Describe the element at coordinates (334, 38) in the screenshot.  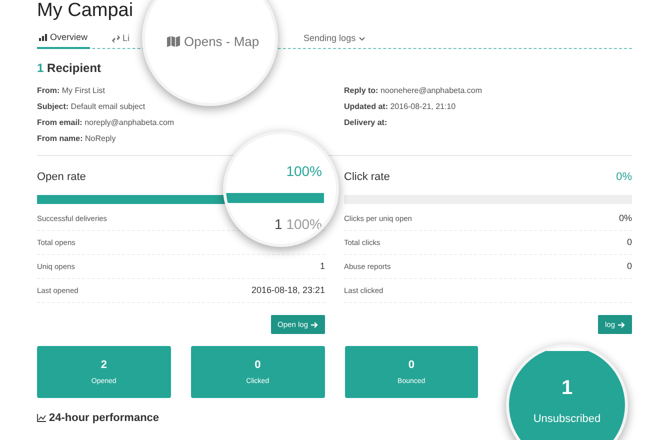
I see `tab: Sending logs` at that location.